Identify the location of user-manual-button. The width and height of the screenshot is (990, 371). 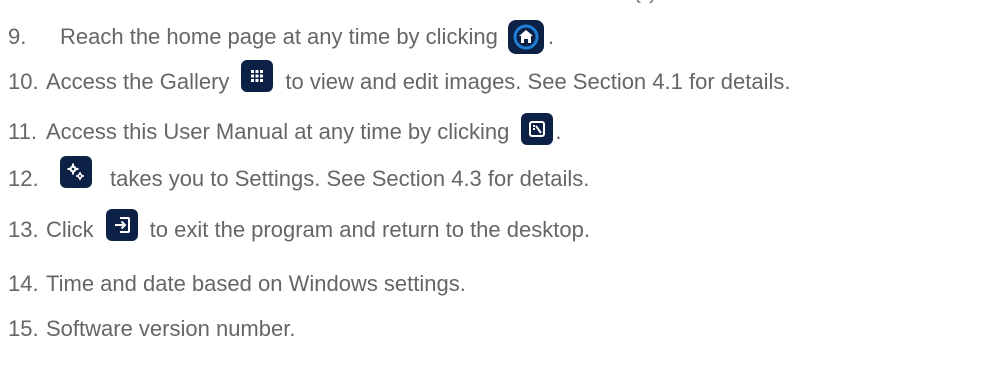
(537, 129).